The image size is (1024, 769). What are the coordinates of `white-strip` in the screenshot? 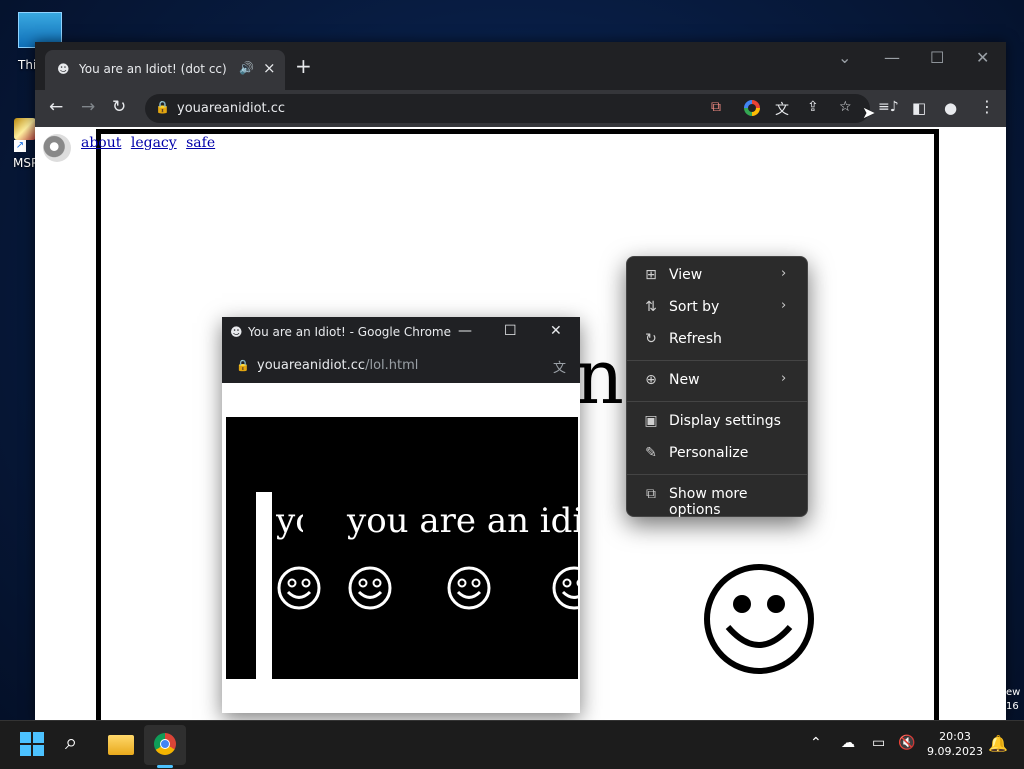 It's located at (264, 585).